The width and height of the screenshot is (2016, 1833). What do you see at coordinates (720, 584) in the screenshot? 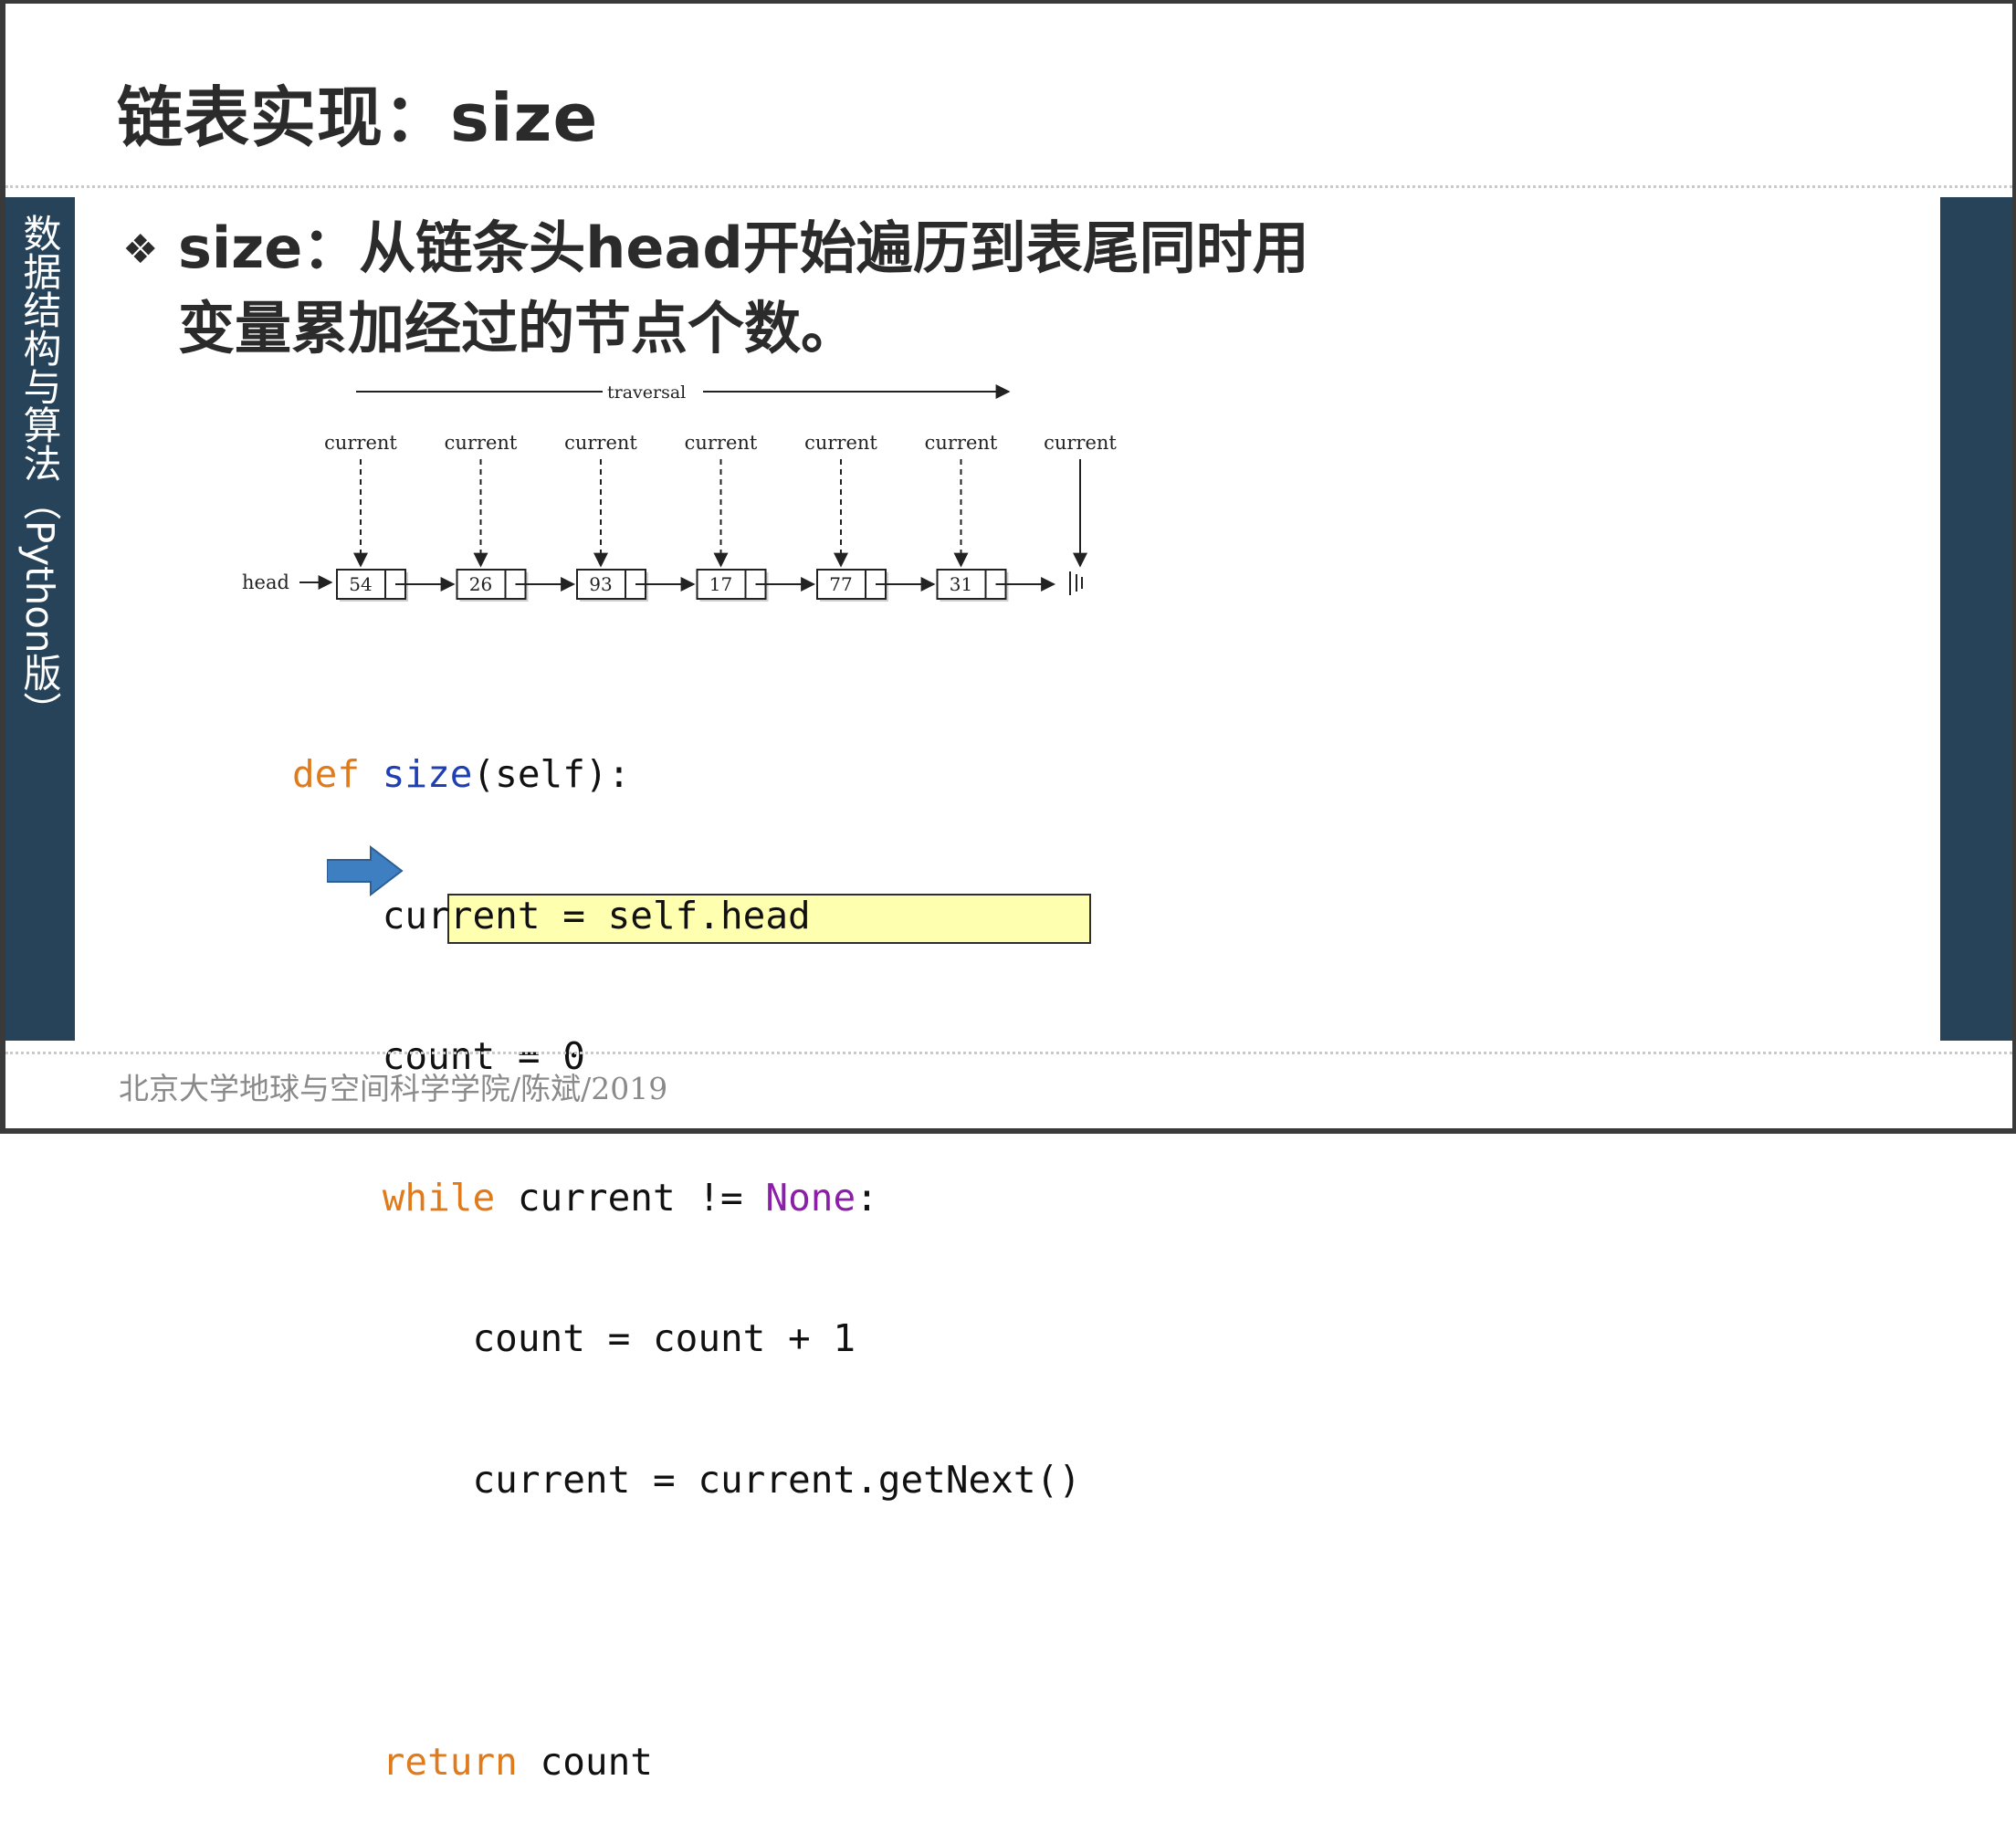
I see `node-value: 17` at bounding box center [720, 584].